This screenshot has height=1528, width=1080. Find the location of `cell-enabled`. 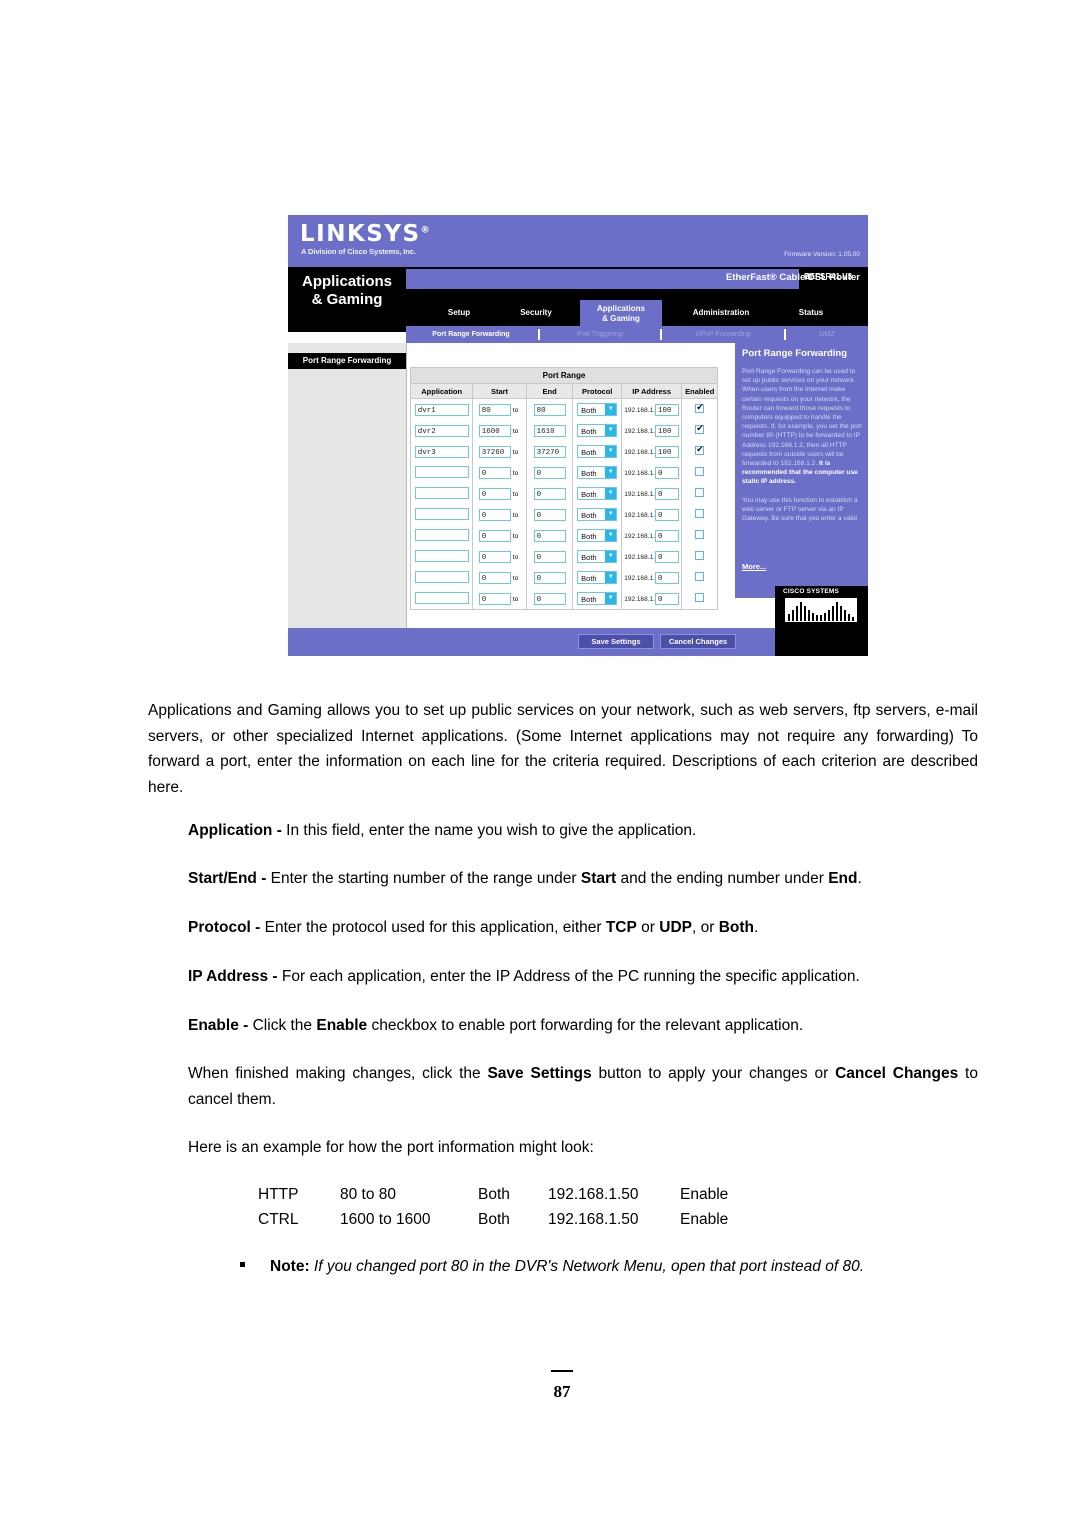

cell-enabled is located at coordinates (699, 556).